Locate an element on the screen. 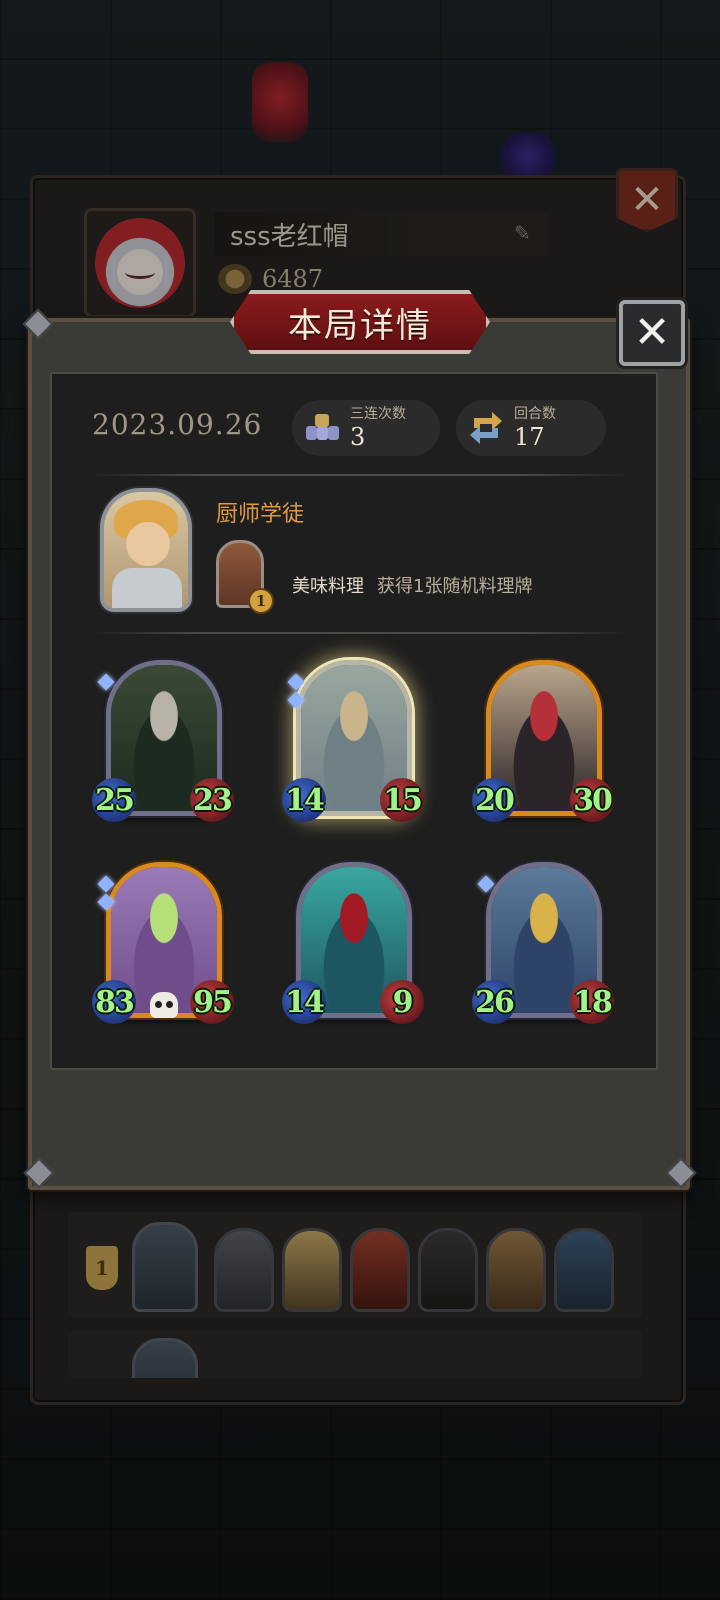 This screenshot has width=720, height=1600. skull-icon is located at coordinates (164, 1005).